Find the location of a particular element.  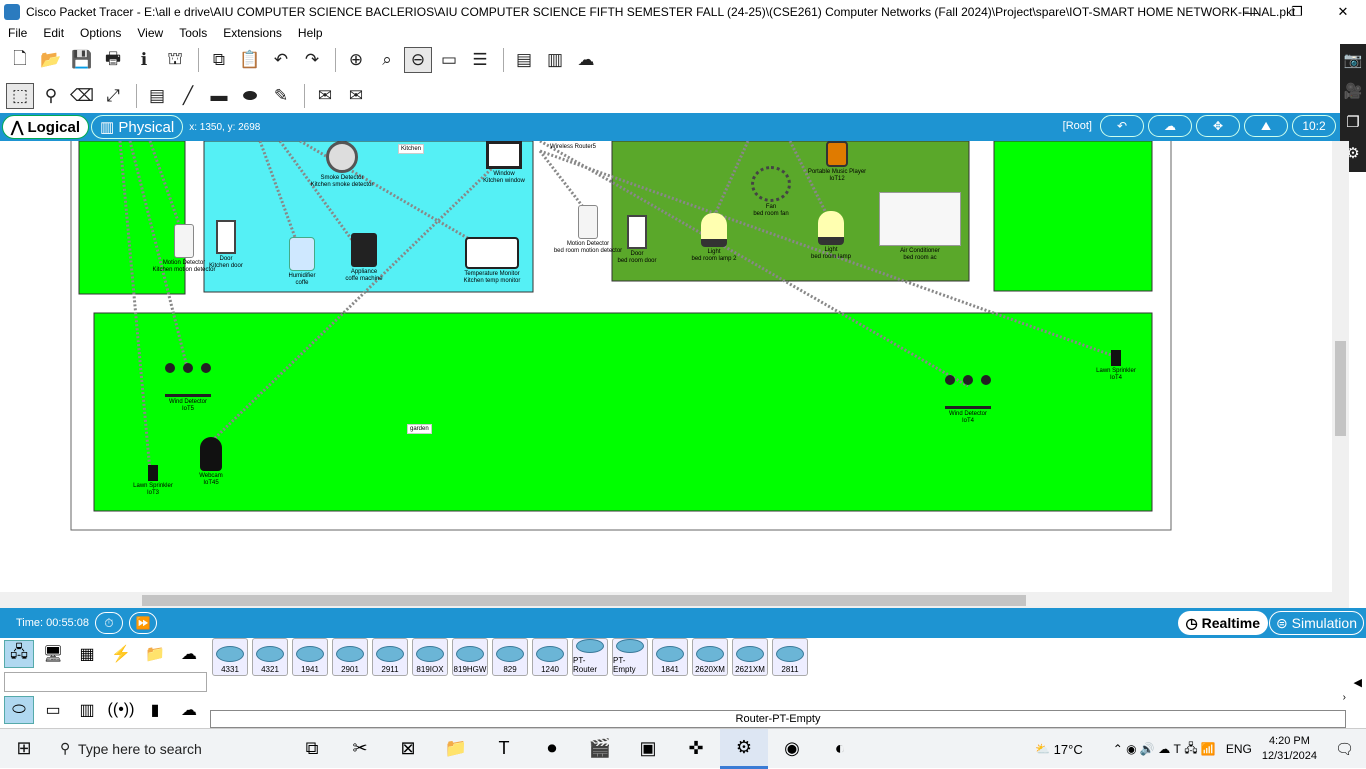

menu-options: Options is located at coordinates (100, 33).